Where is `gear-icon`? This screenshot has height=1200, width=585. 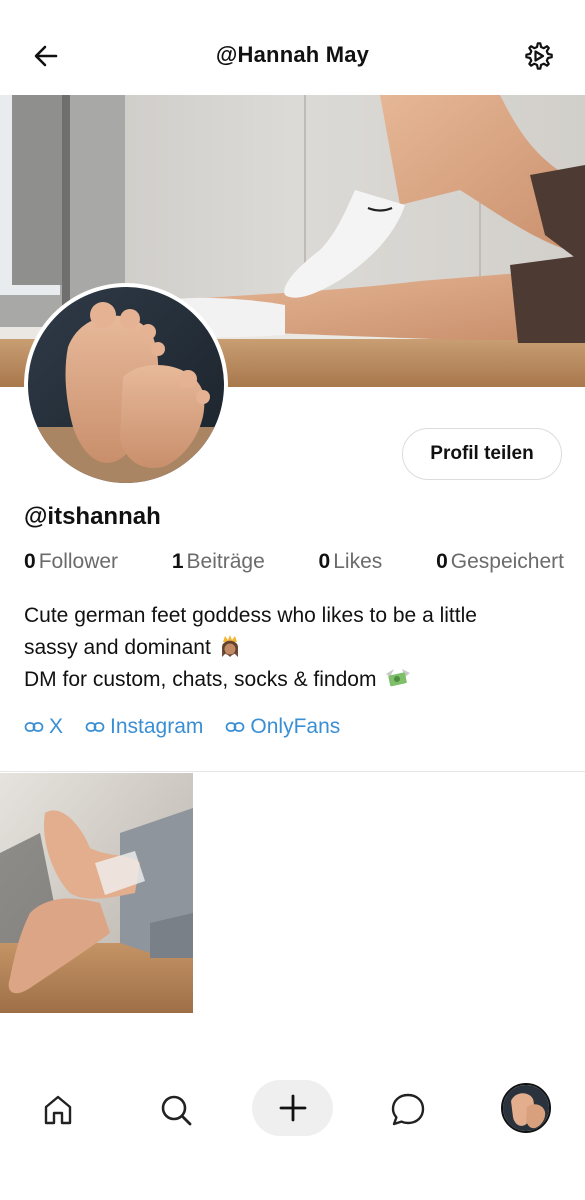
gear-icon is located at coordinates (539, 56).